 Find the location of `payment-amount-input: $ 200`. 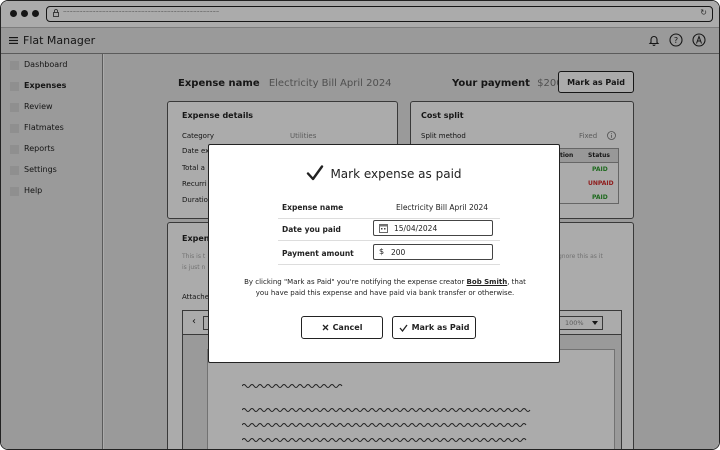

payment-amount-input: $ 200 is located at coordinates (433, 252).